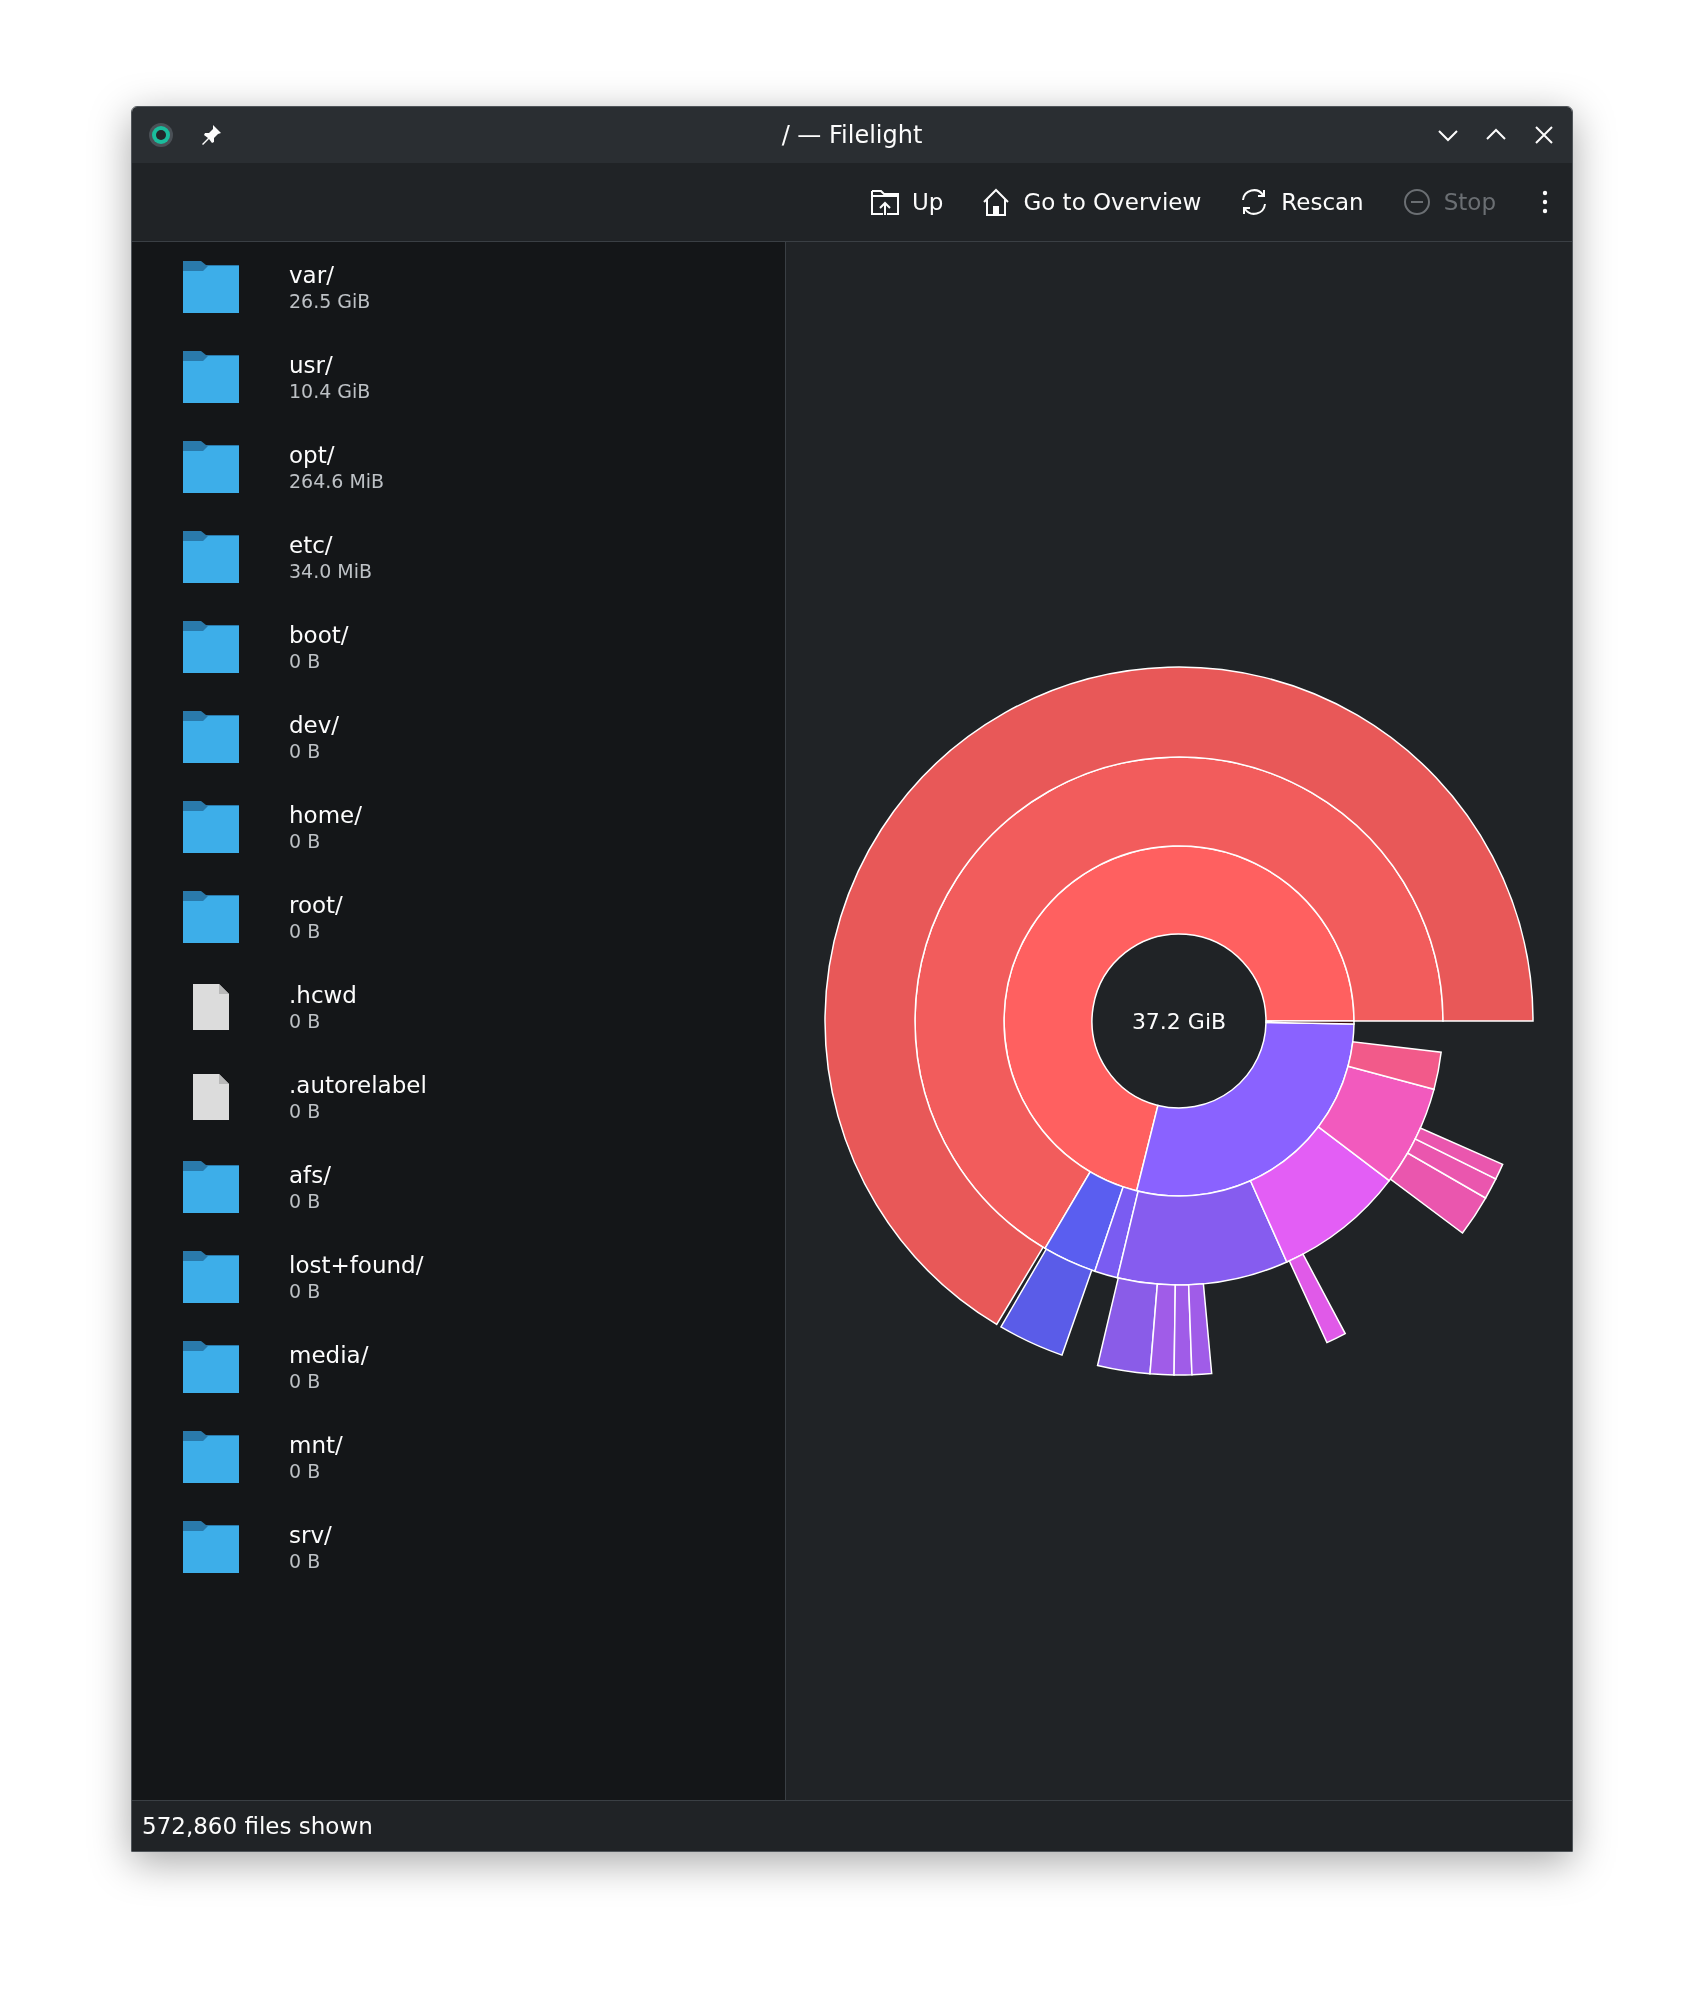  What do you see at coordinates (337, 481) in the screenshot?
I see `file-size: 264.6 MiB` at bounding box center [337, 481].